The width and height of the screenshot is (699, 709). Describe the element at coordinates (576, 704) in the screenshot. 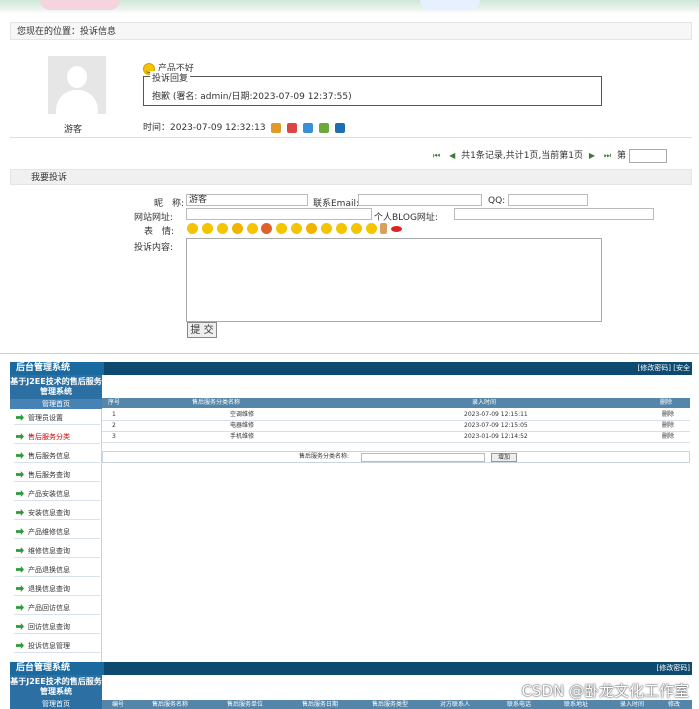

I see `column-header: 联系地址` at that location.